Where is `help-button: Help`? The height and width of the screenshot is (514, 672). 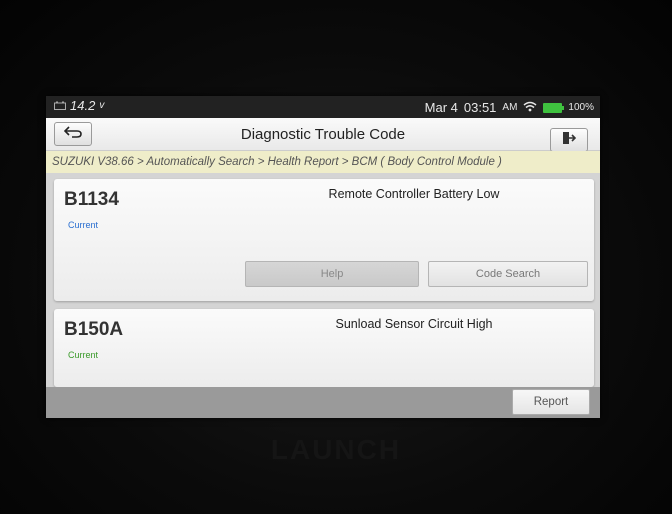 help-button: Help is located at coordinates (332, 274).